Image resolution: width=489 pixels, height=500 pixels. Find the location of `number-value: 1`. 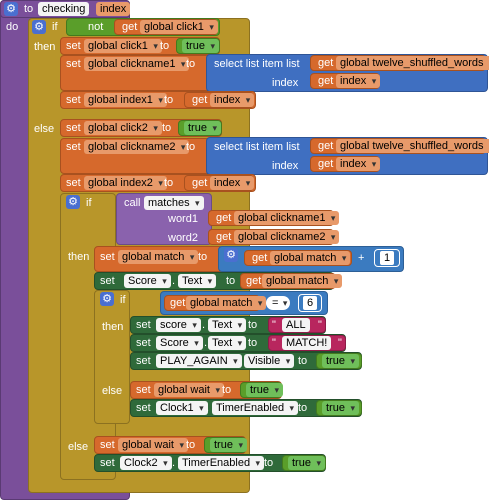

number-value: 1 is located at coordinates (387, 258).